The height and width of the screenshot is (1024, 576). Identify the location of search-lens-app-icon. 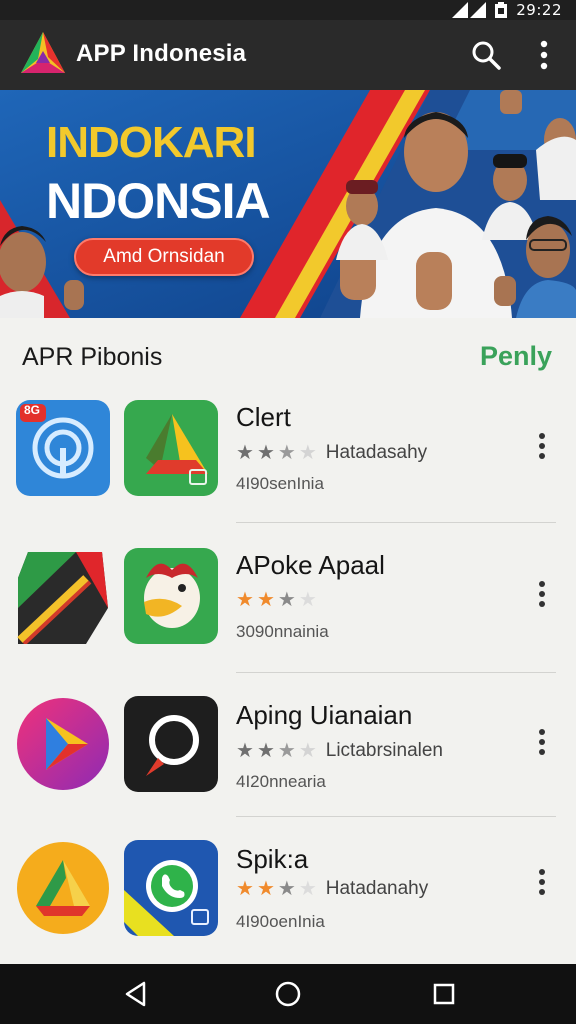
(171, 744).